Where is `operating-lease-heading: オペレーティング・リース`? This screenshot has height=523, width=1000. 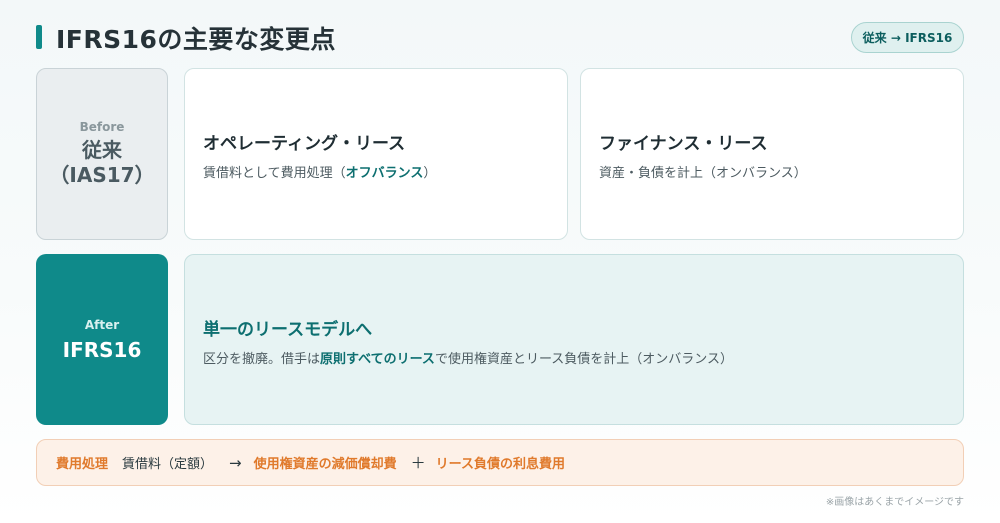 operating-lease-heading: オペレーティング・リース is located at coordinates (304, 144).